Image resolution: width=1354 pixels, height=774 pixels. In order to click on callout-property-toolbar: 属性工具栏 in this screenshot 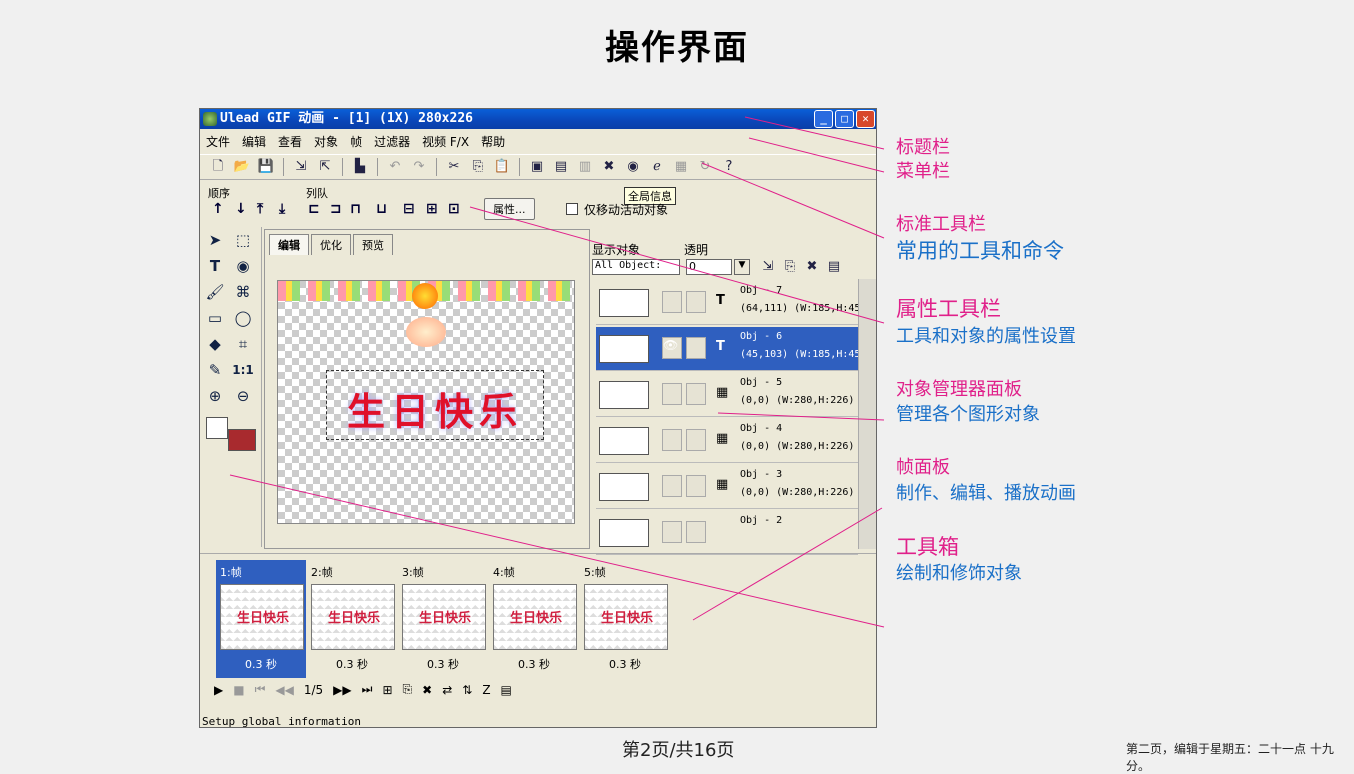, I will do `click(948, 309)`.